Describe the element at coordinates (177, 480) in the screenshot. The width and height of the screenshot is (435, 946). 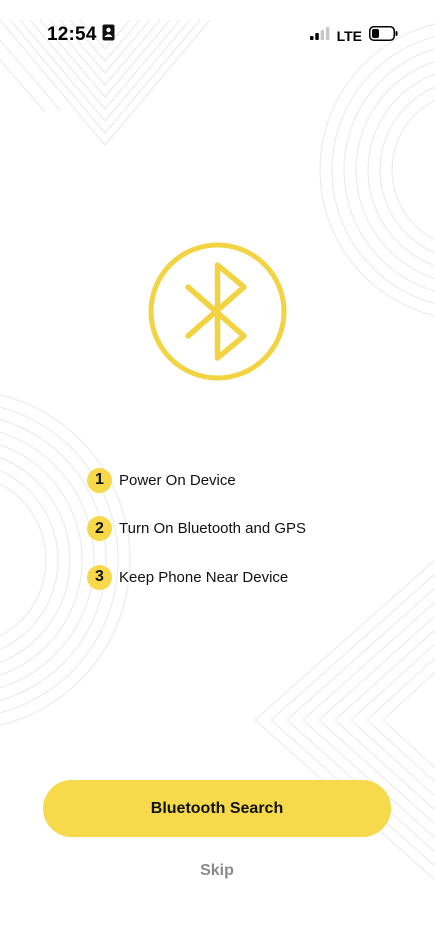
I see `step-label: Power On Device` at that location.